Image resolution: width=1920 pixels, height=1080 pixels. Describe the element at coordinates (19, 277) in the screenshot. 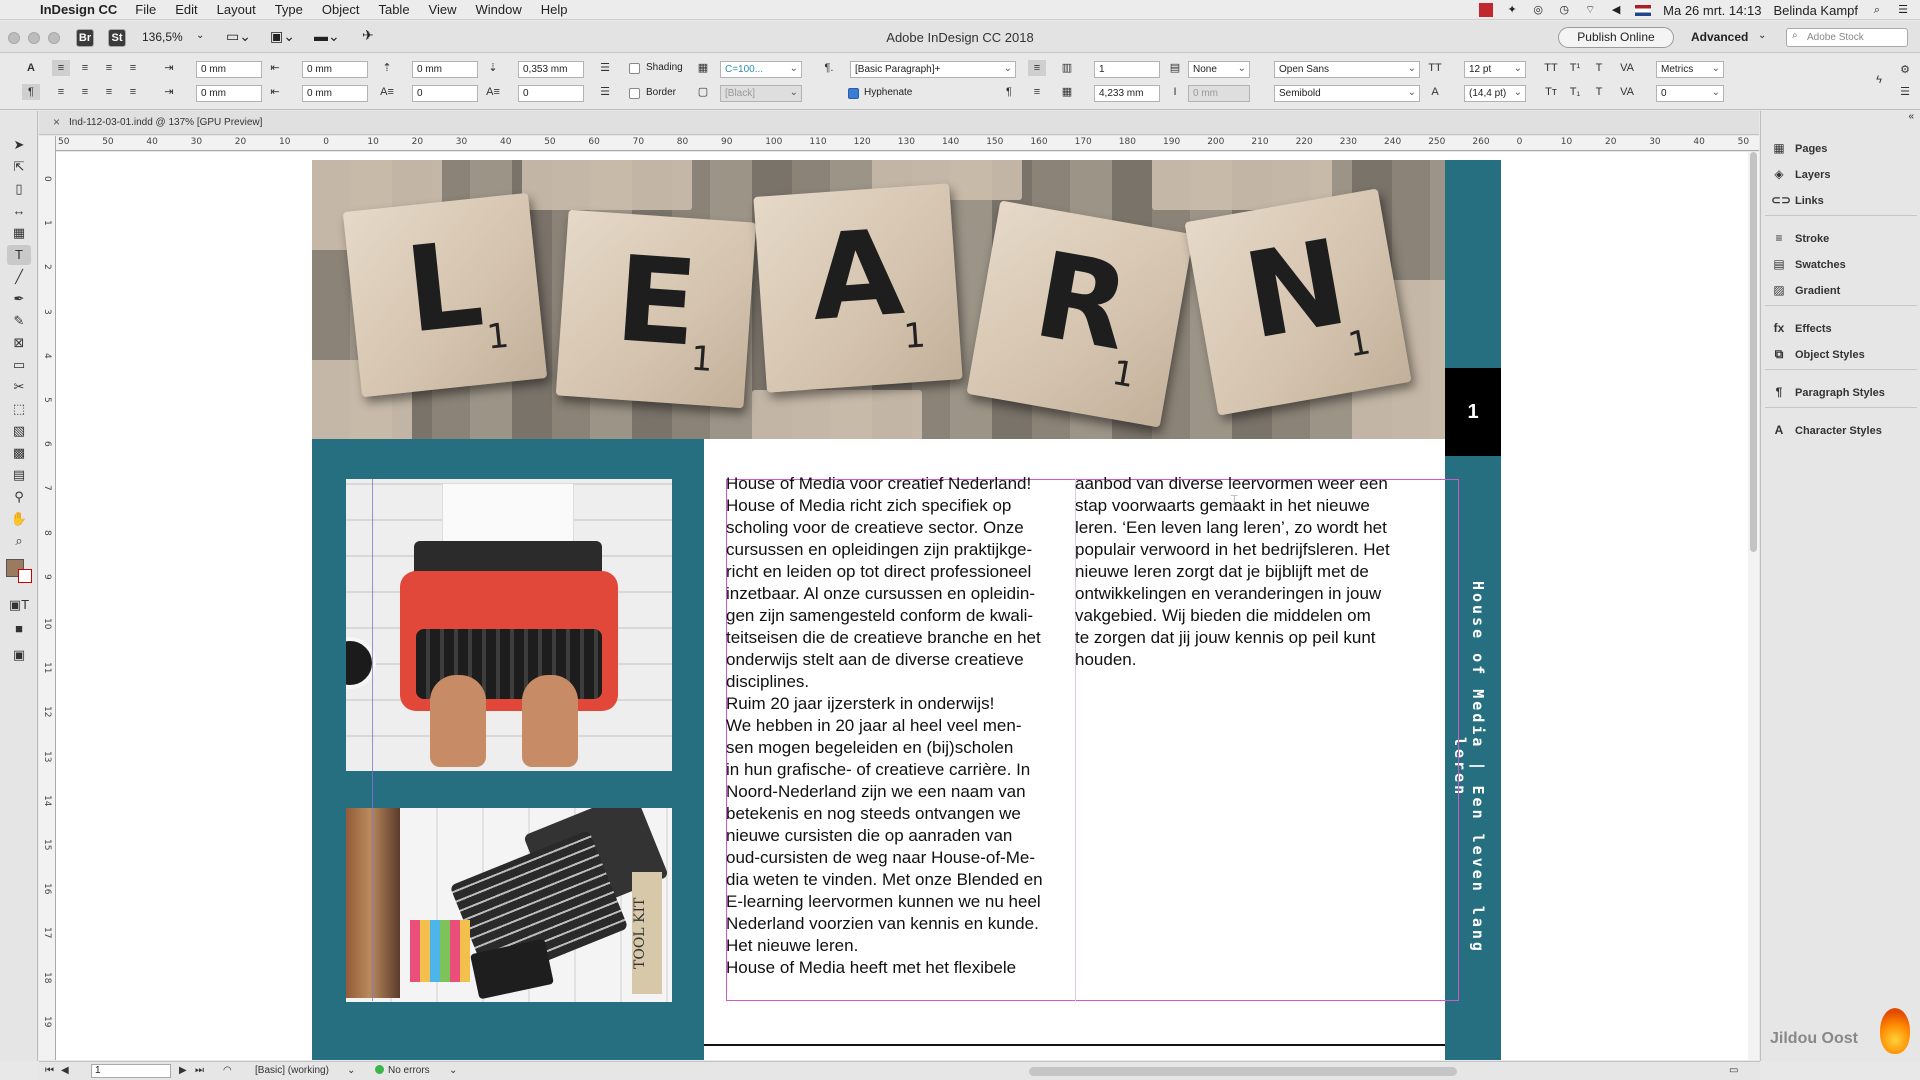

I see `line-tool-icon: ╱` at that location.